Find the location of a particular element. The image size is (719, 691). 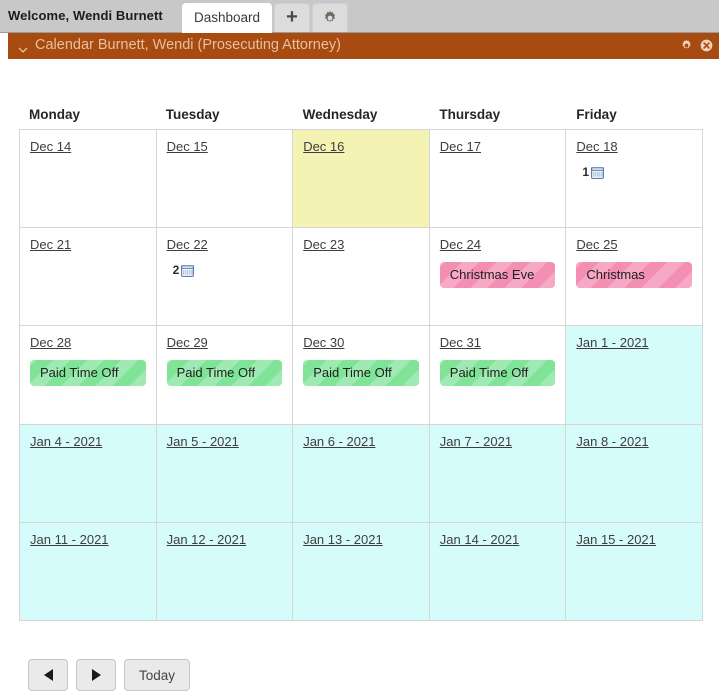

event-count-value: 2 is located at coordinates (176, 270).